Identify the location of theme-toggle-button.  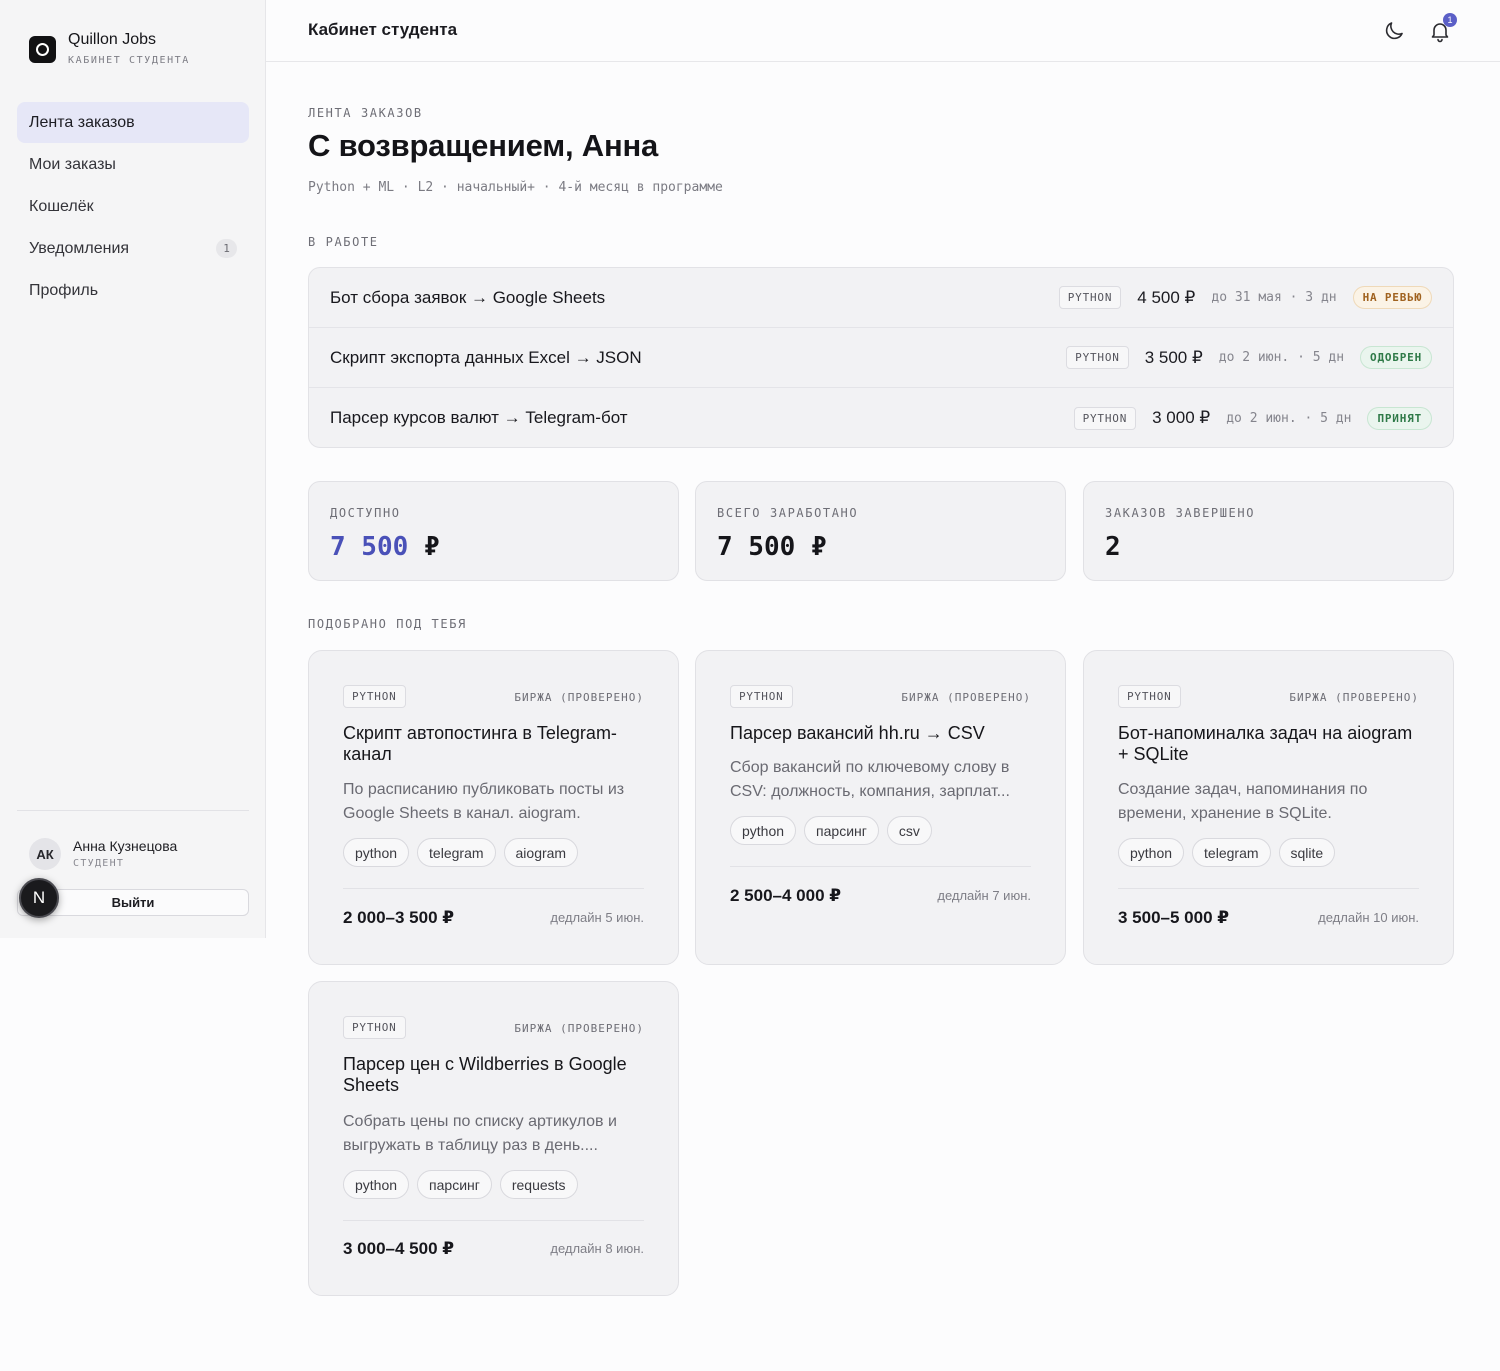
(1394, 31).